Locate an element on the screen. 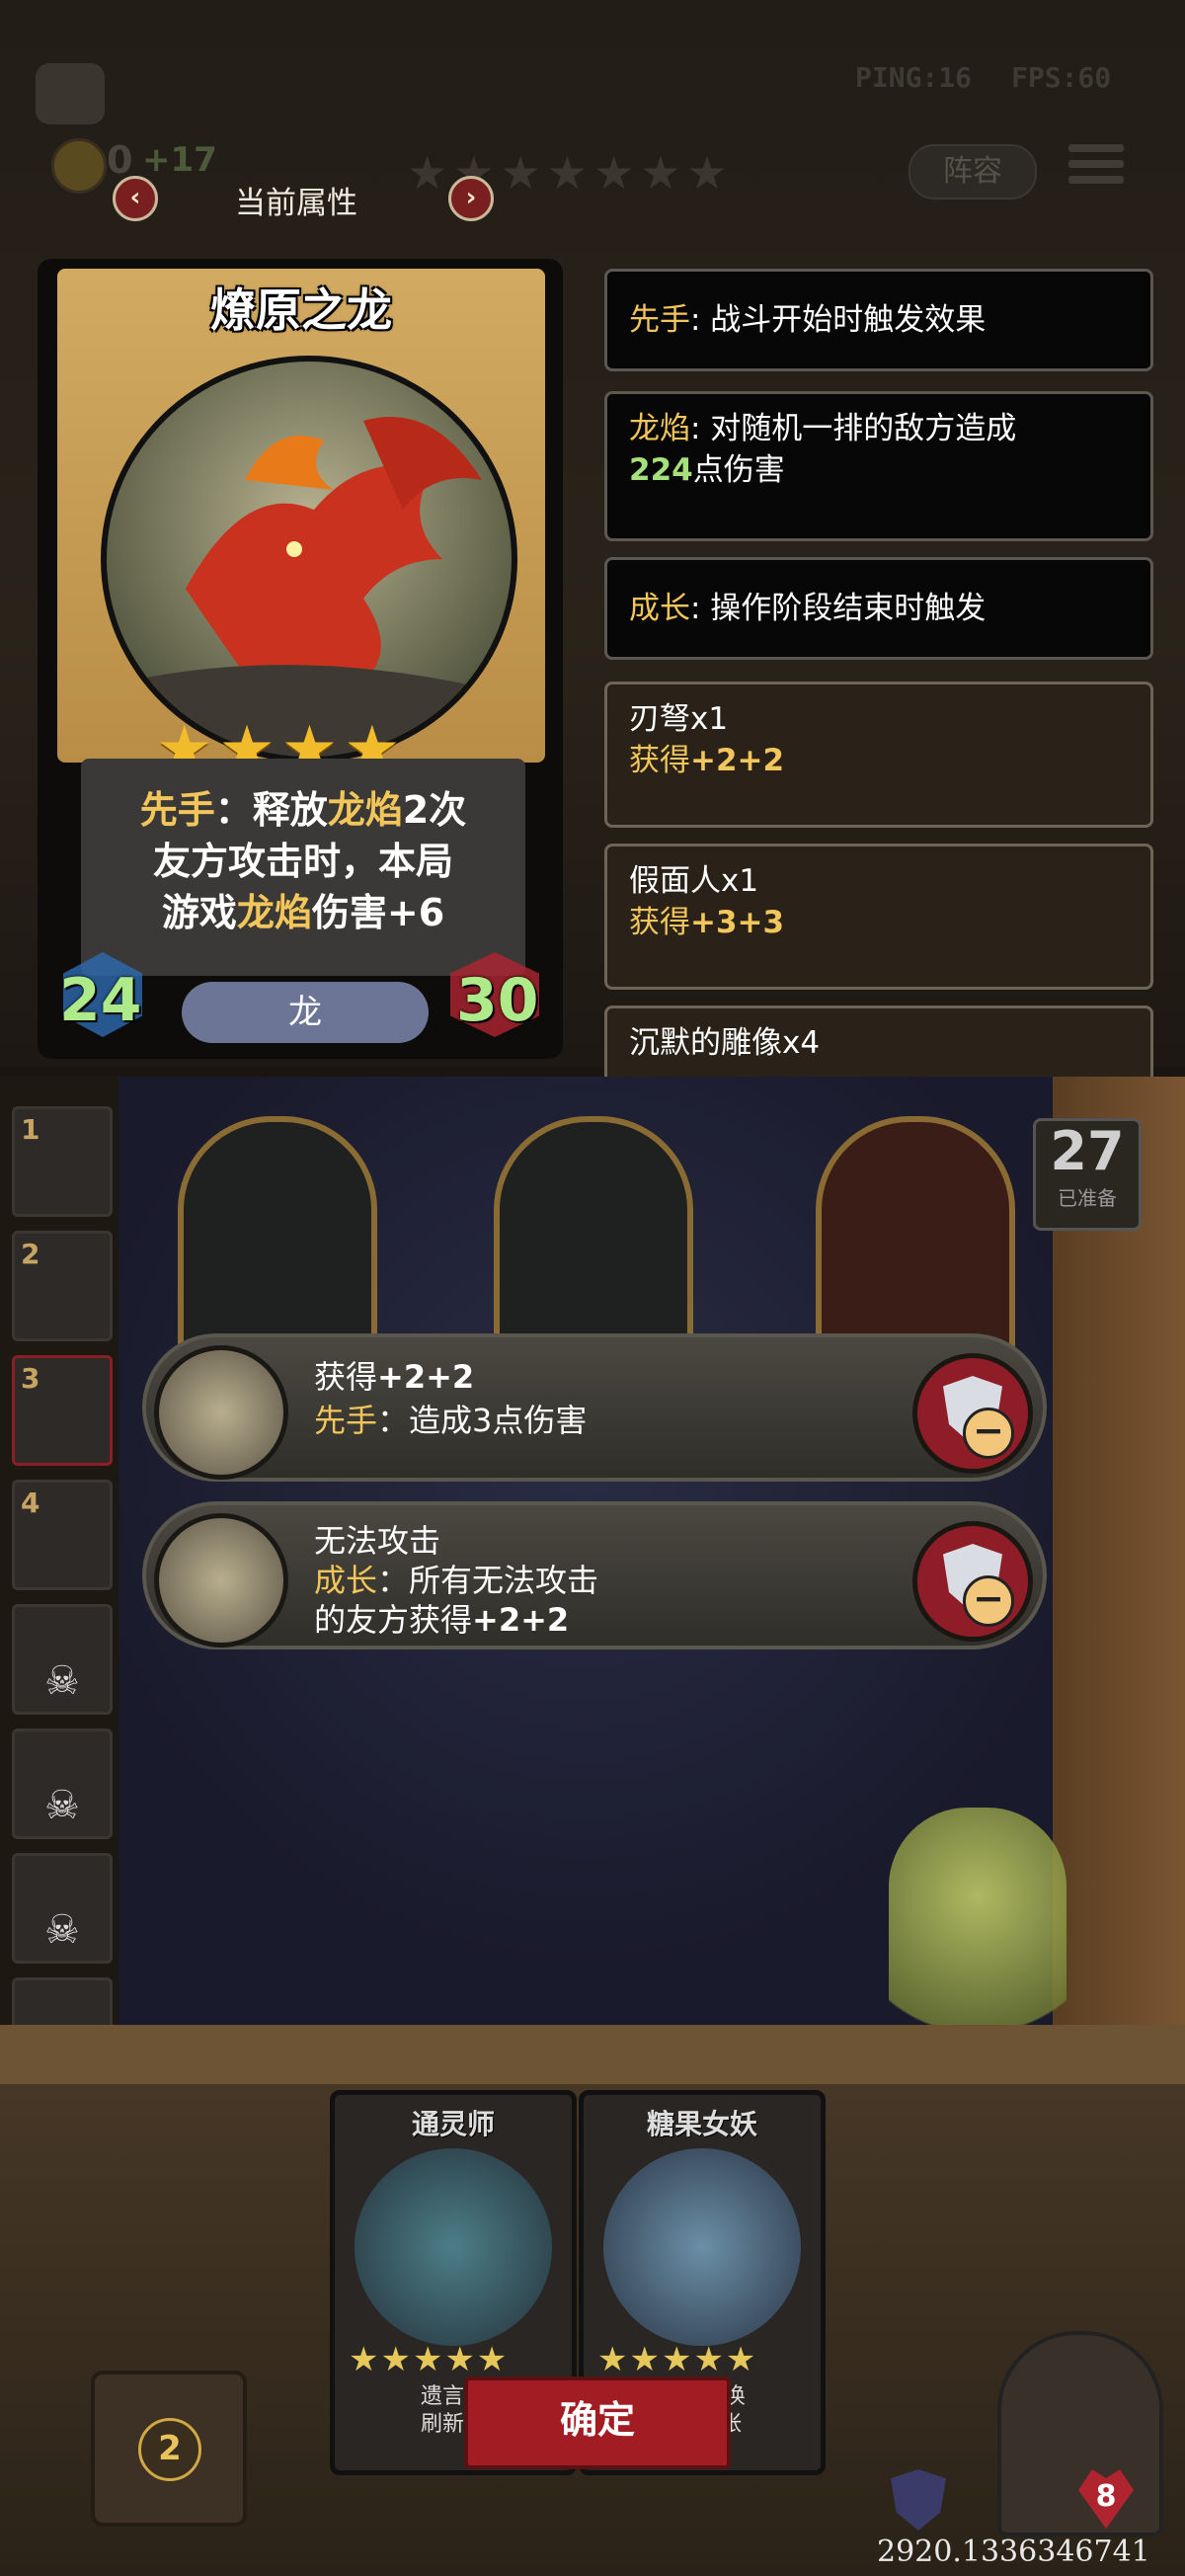 Image resolution: width=1185 pixels, height=2576 pixels. buff-source-item: 获得+2+2 先手：造成3点伤害 − is located at coordinates (595, 1407).